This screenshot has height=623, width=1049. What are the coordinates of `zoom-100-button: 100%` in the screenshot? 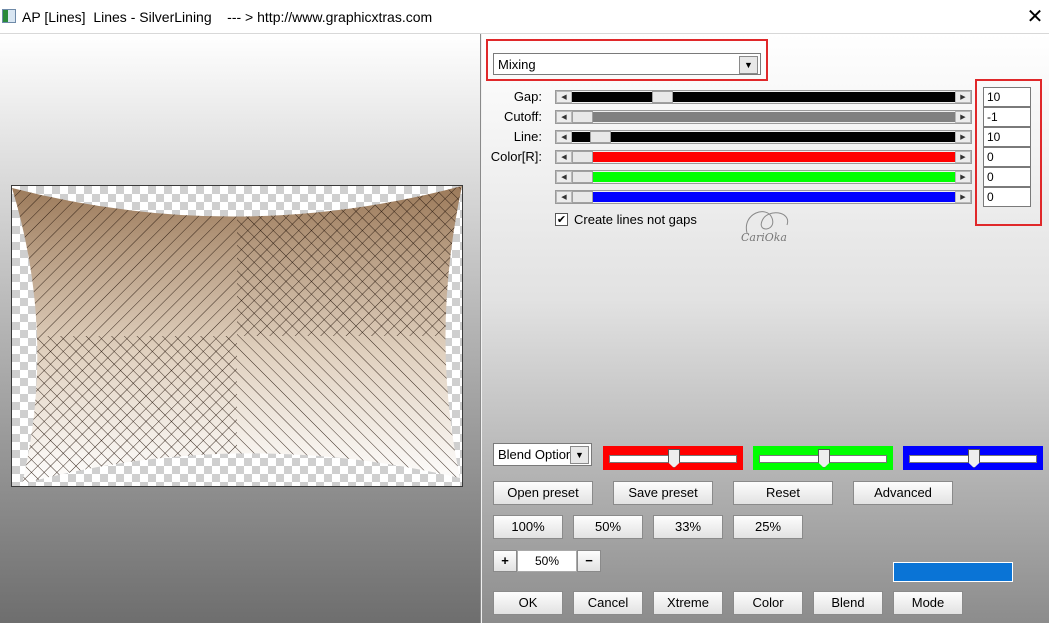 It's located at (528, 527).